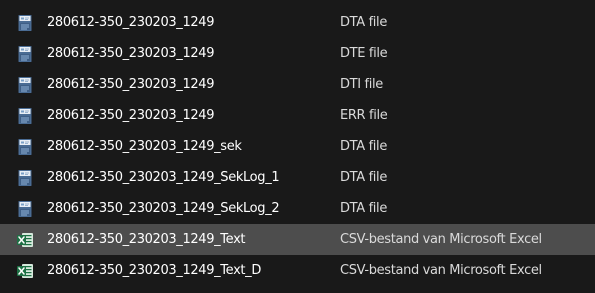  Describe the element at coordinates (297, 208) in the screenshot. I see `file-row: 280612-350_230203_1249_SekLog_2 DTA file` at that location.